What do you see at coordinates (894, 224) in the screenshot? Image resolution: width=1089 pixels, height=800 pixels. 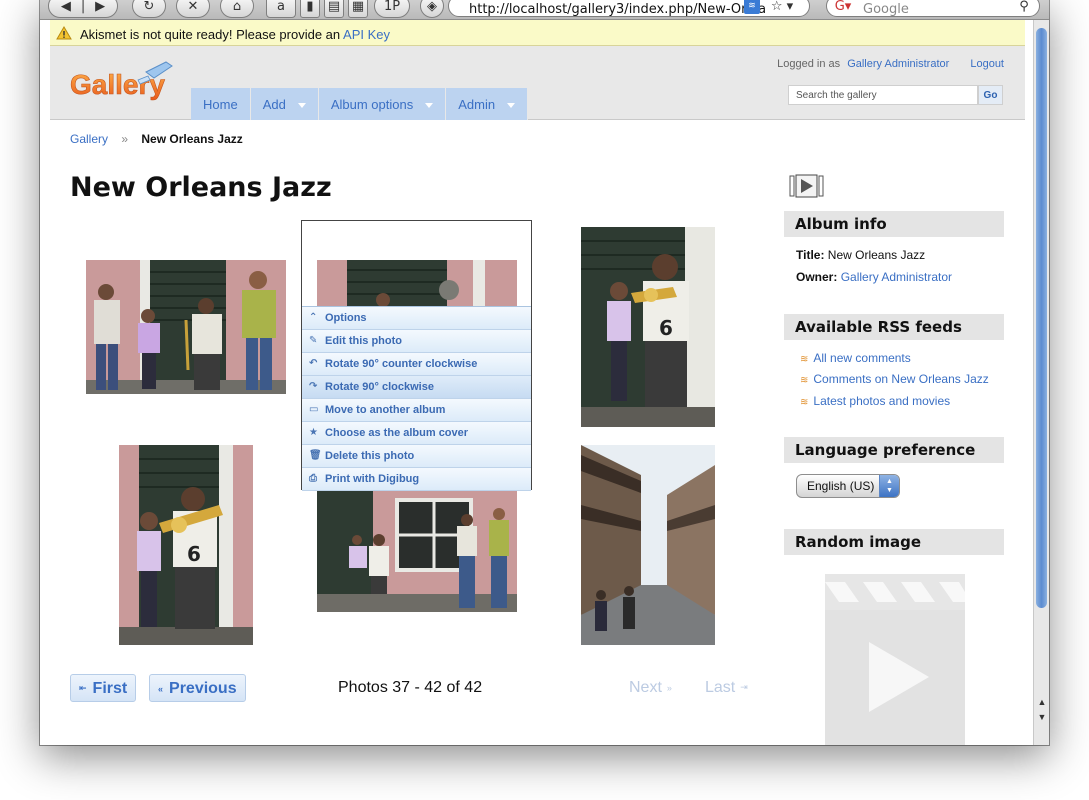 I see `album-info-heading: Album info` at bounding box center [894, 224].